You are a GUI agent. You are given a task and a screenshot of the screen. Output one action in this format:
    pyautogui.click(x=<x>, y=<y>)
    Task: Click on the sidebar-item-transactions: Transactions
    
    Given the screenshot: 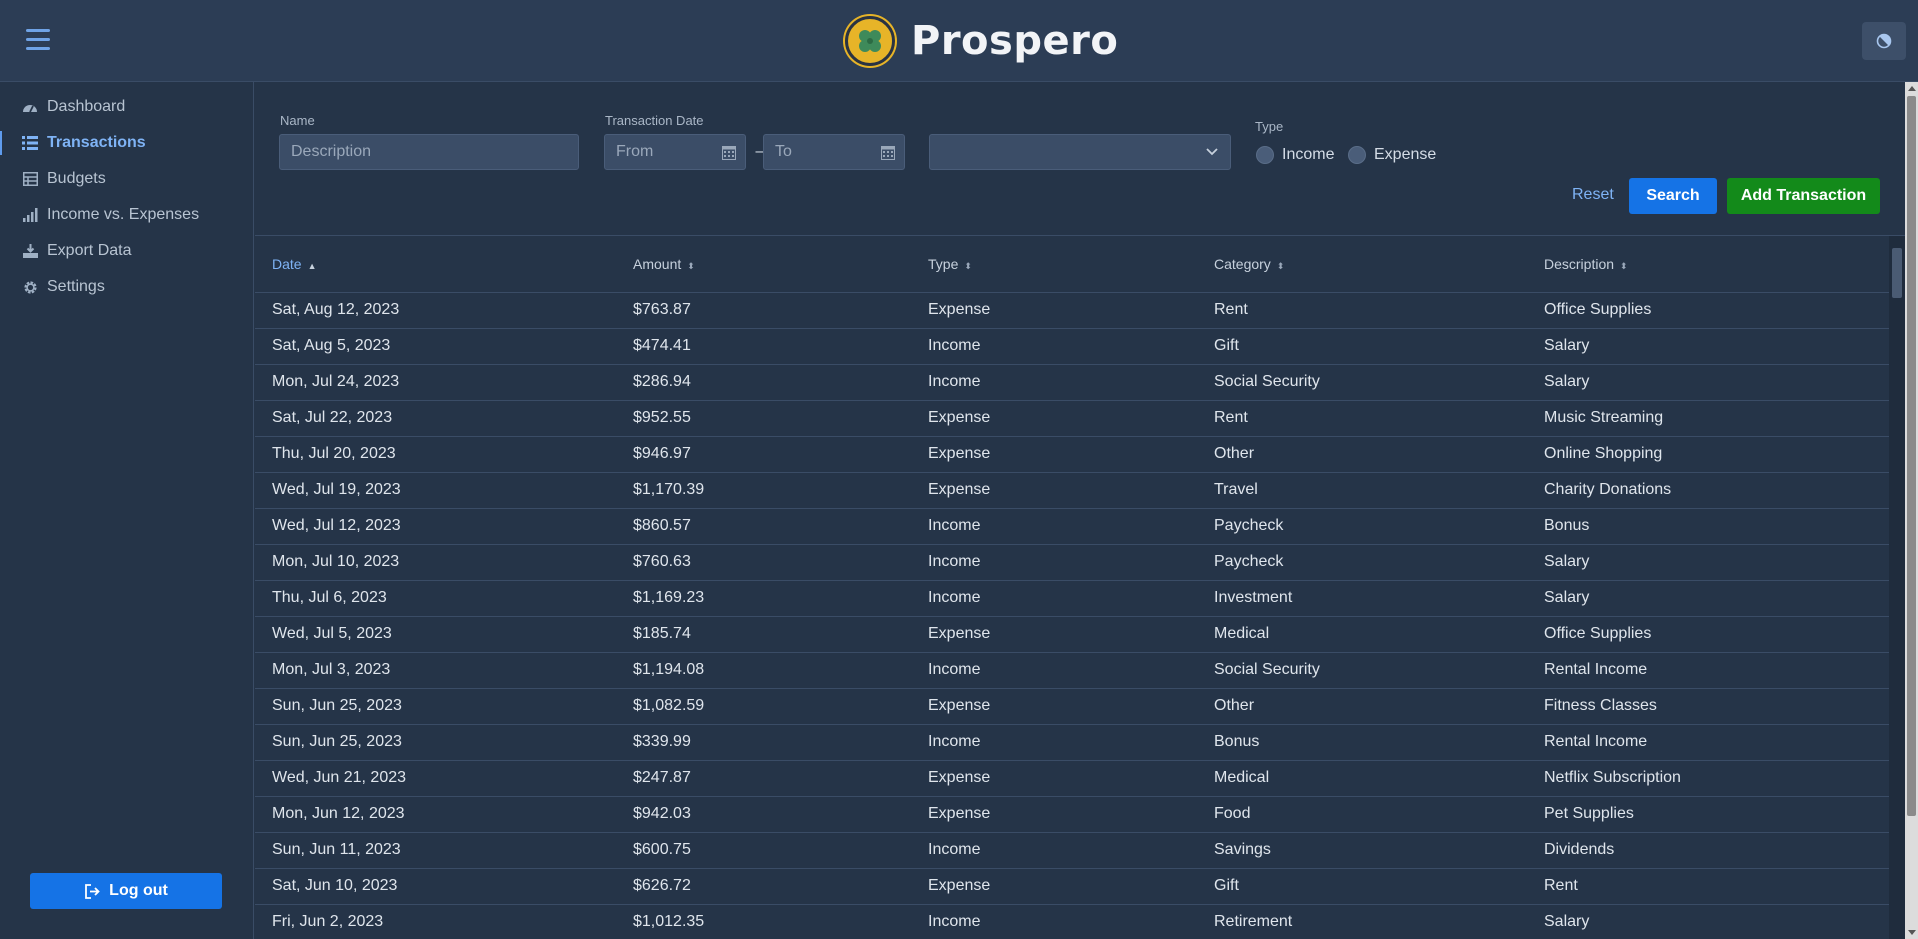 What is the action you would take?
    pyautogui.click(x=126, y=143)
    